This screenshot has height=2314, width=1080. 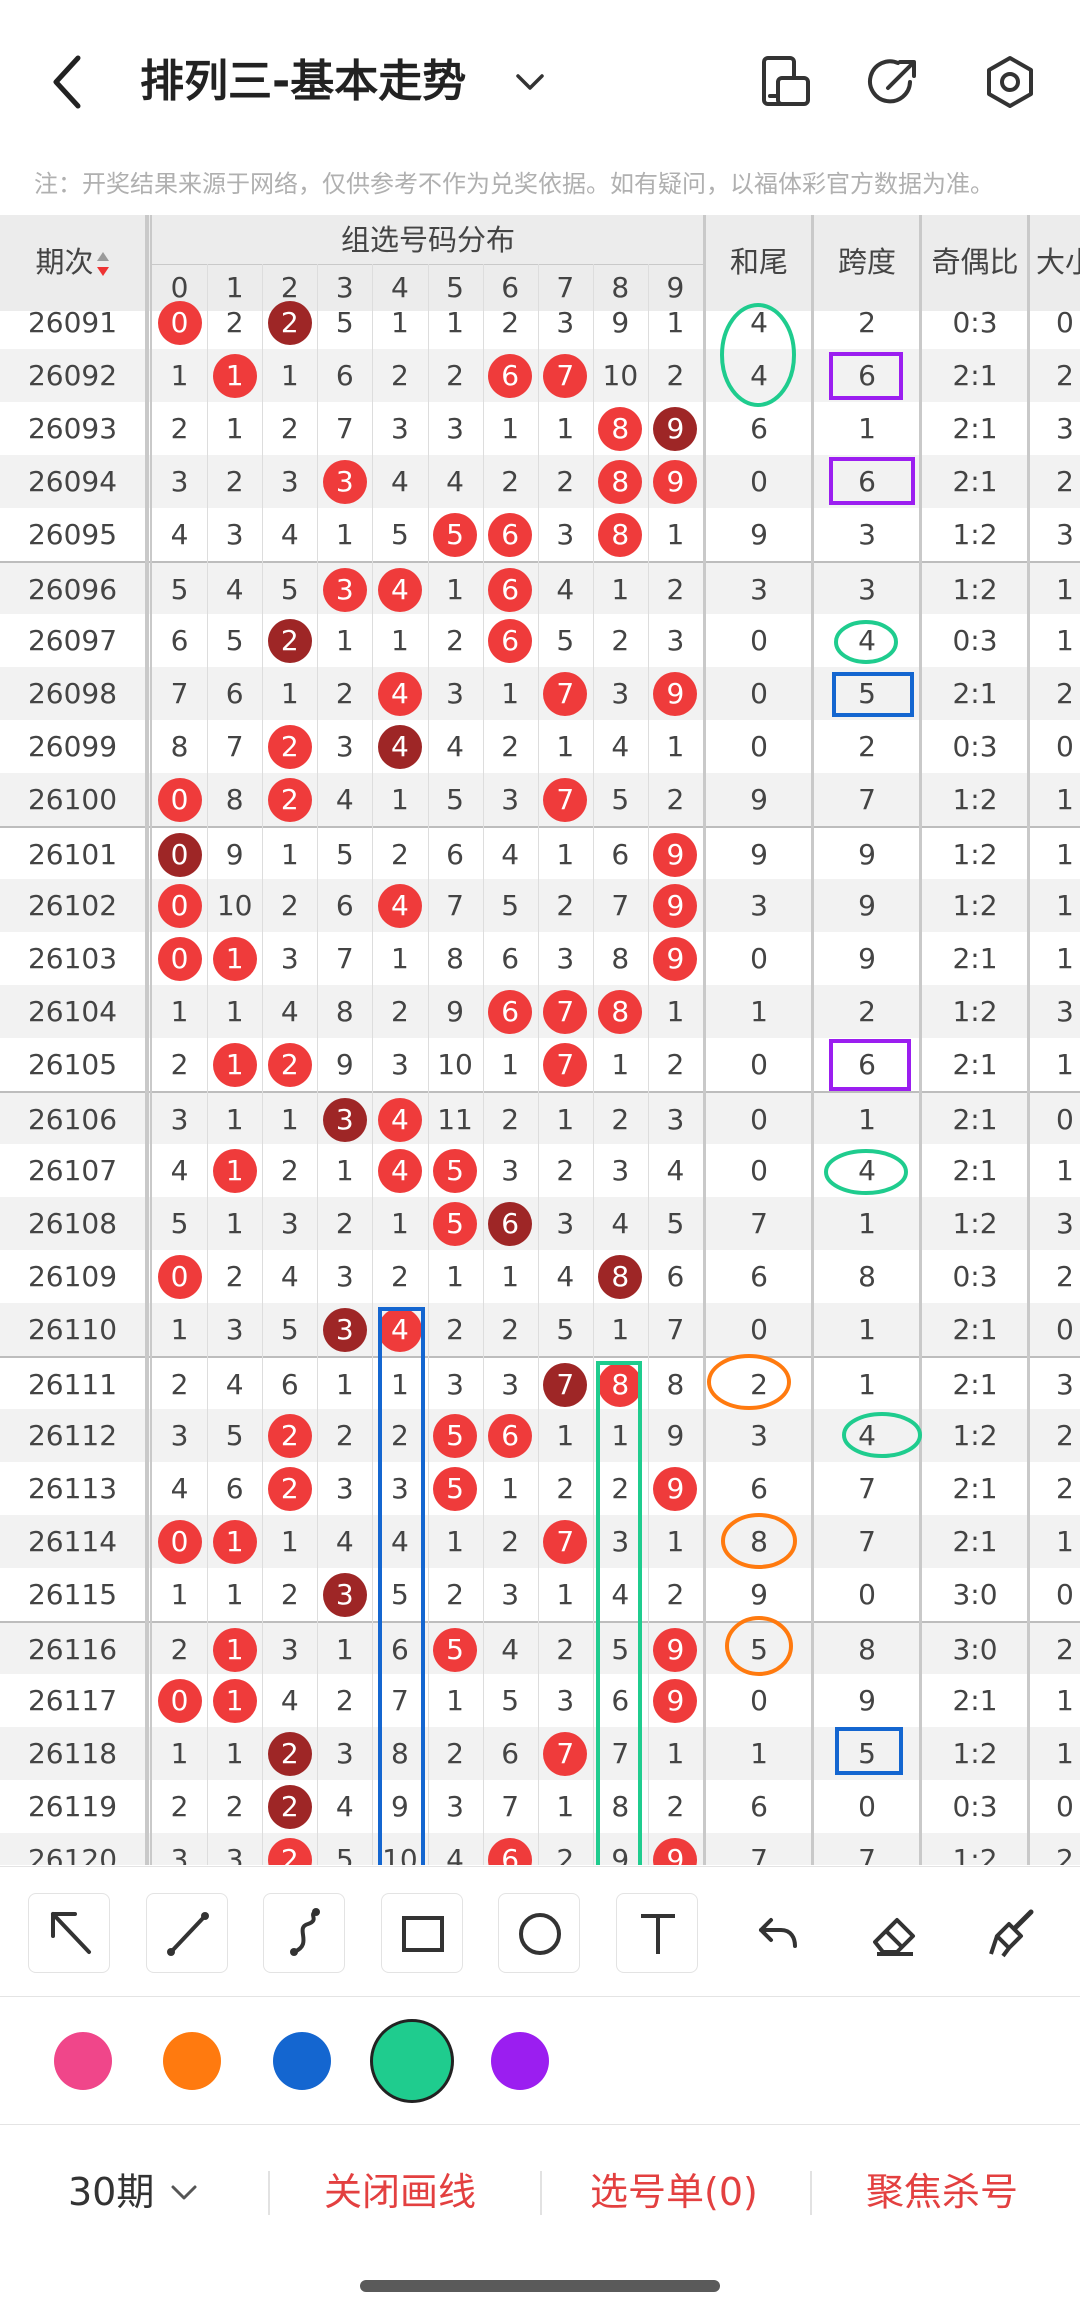 What do you see at coordinates (540, 693) in the screenshot?
I see `table-row: 26098 7 6 1 2 4 3 1 7 3 9 0 5 2:1 2` at bounding box center [540, 693].